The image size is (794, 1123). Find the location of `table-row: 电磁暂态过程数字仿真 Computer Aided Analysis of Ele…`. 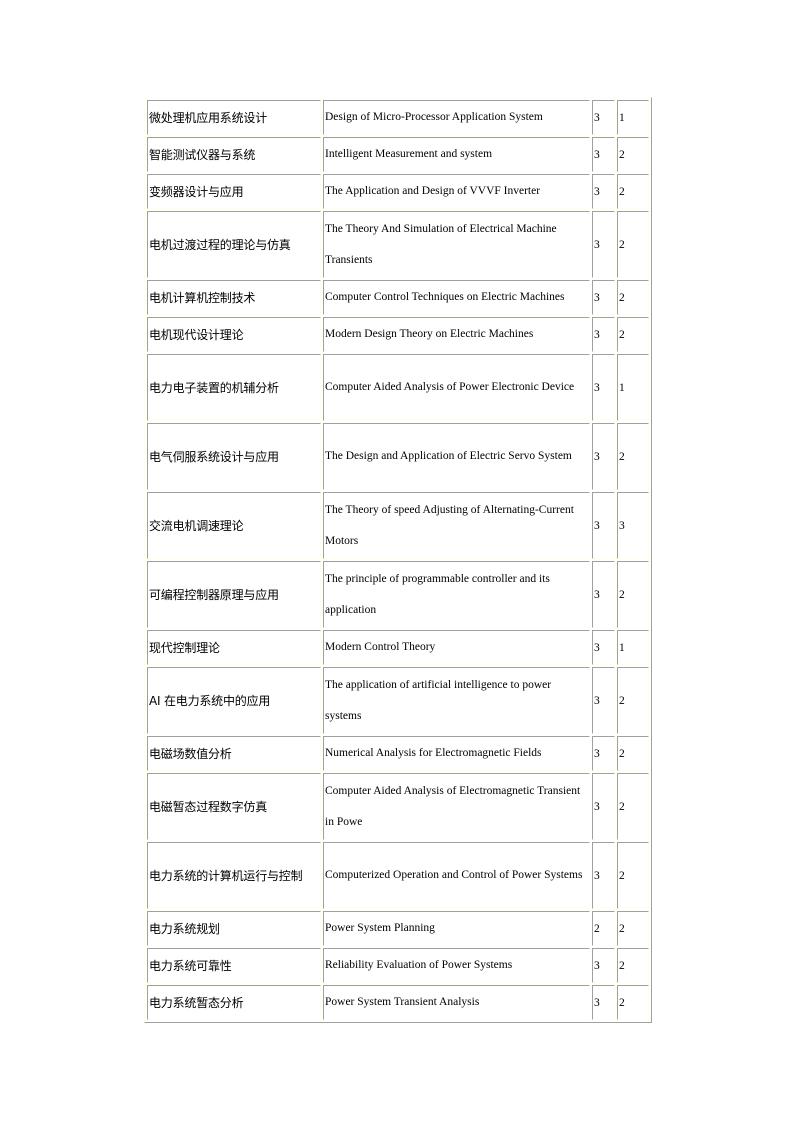

table-row: 电磁暂态过程数字仿真 Computer Aided Analysis of Ele… is located at coordinates (398, 806).